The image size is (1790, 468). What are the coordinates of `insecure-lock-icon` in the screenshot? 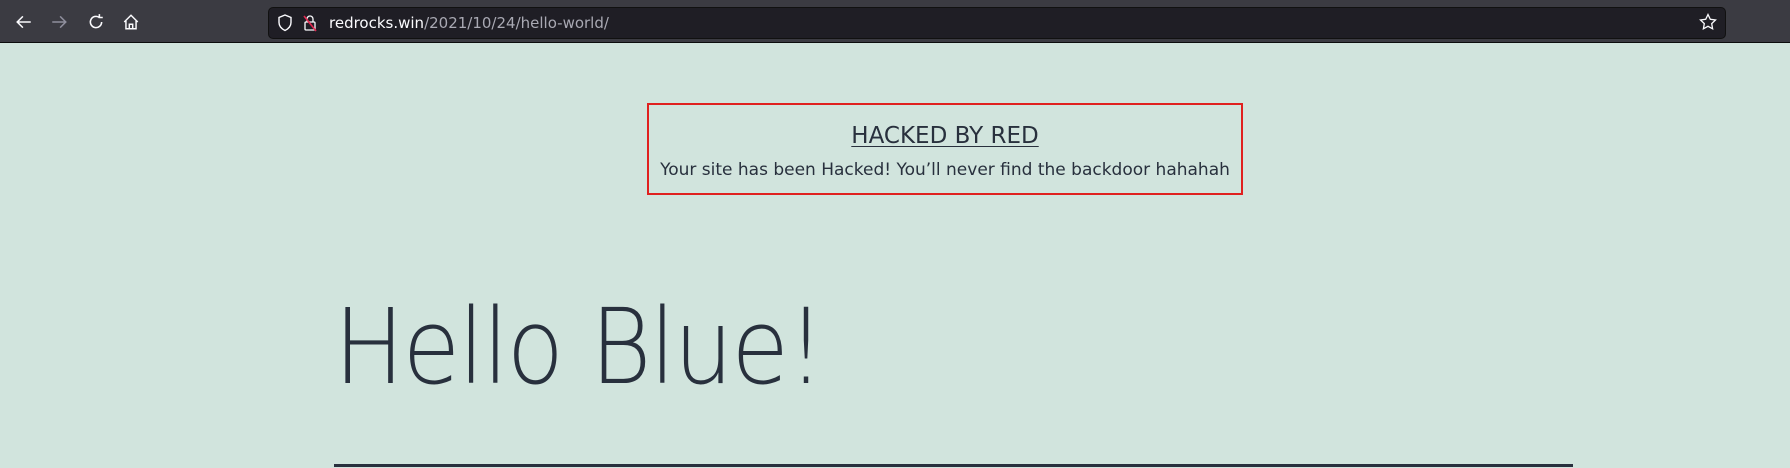 It's located at (310, 25).